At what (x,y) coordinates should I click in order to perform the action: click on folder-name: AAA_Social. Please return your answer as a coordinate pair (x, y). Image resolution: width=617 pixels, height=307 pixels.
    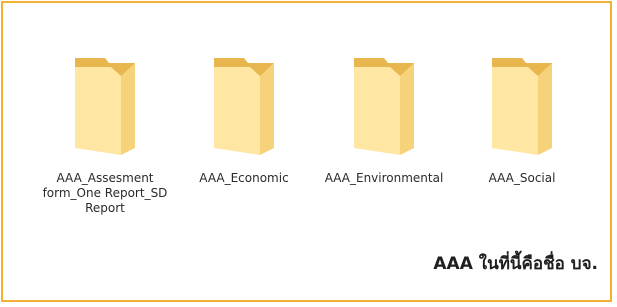
    Looking at the image, I should click on (522, 178).